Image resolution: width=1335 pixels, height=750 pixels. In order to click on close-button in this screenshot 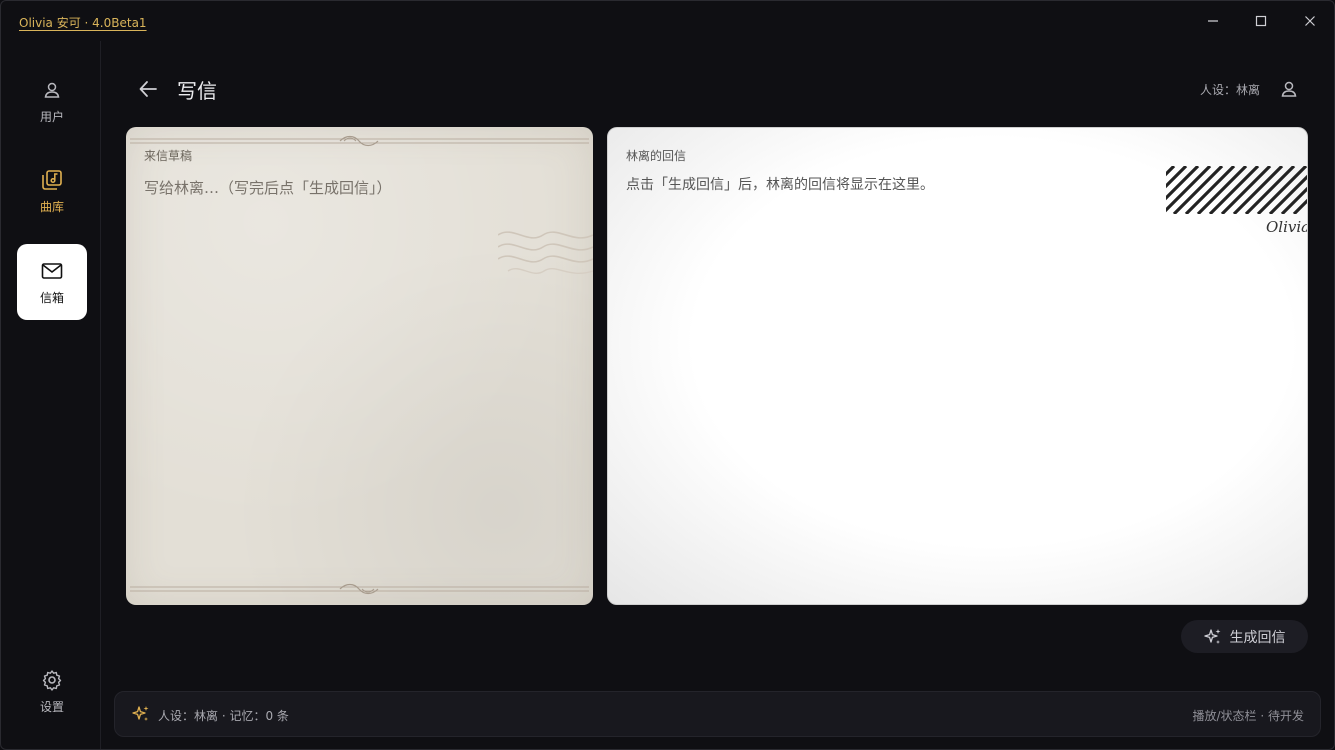, I will do `click(1310, 21)`.